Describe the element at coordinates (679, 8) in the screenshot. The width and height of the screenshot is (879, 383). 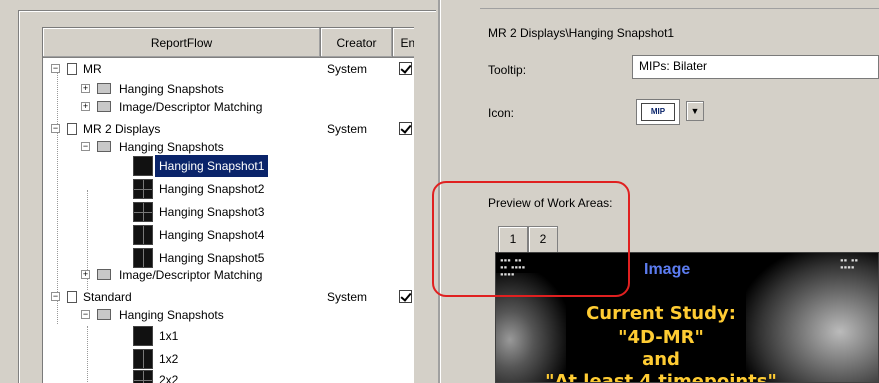
I see `details-top-border` at that location.